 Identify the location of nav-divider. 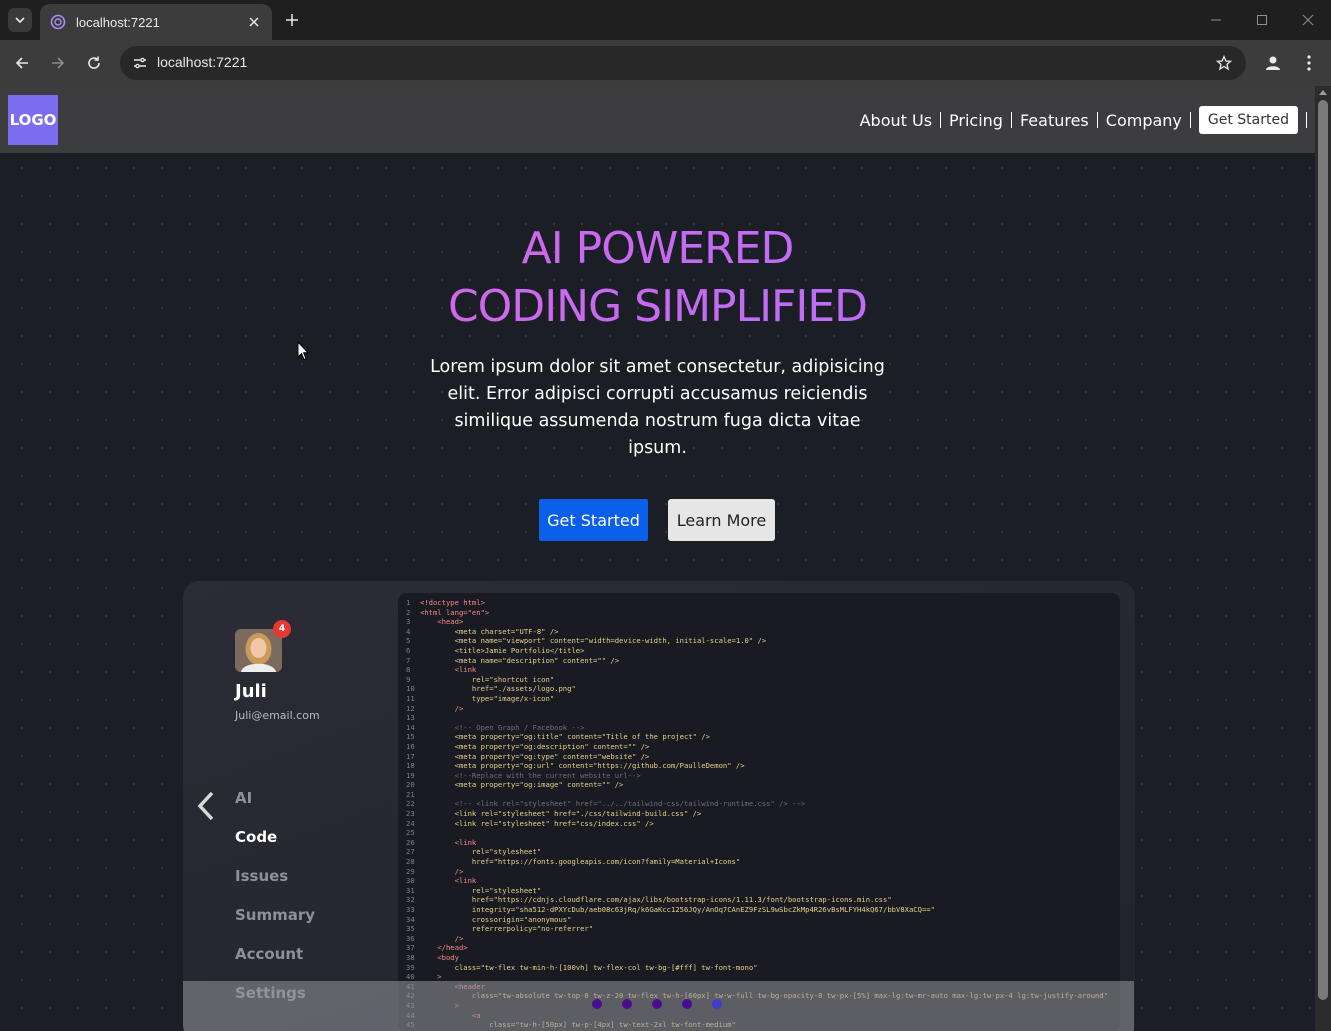
(1190, 120).